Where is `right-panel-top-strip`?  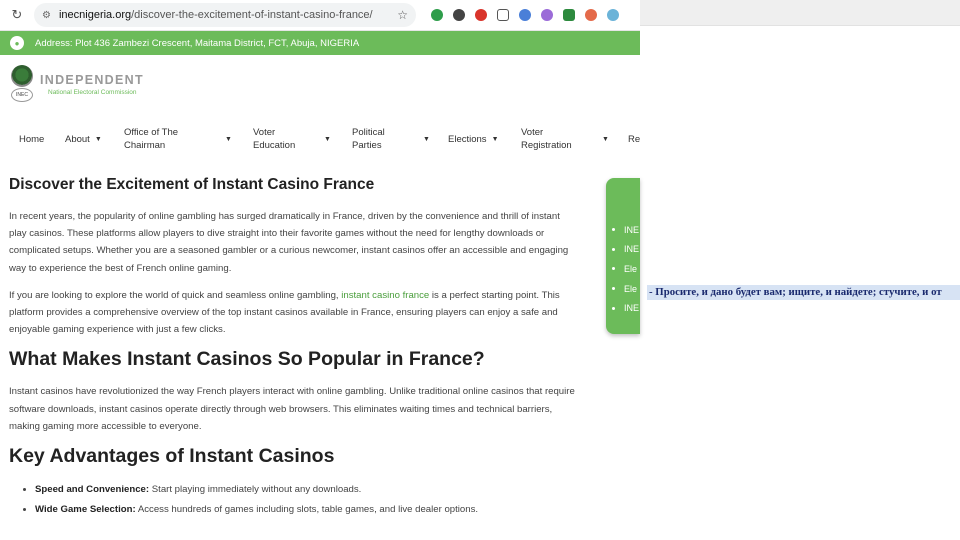 right-panel-top-strip is located at coordinates (800, 13).